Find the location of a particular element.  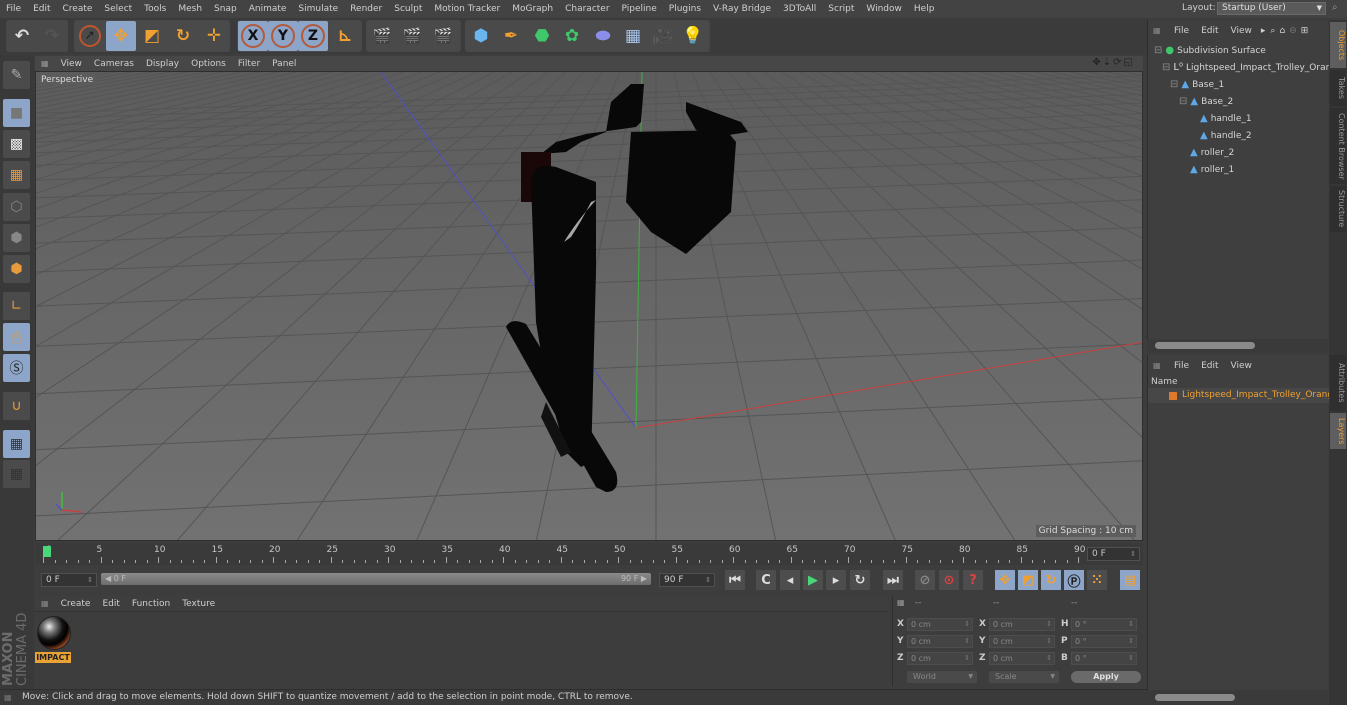

key-scale-toggle: ◩ is located at coordinates (1028, 580).